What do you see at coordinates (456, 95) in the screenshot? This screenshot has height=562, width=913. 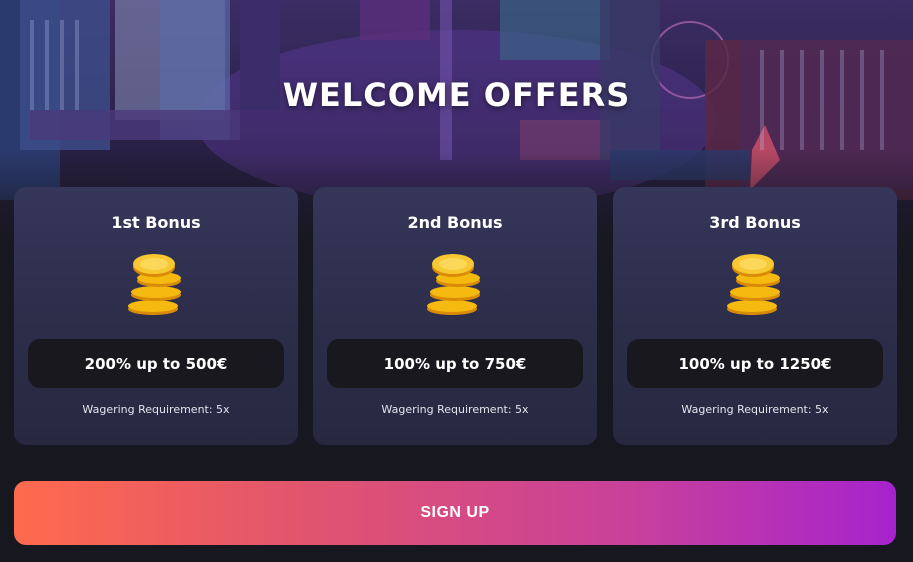 I see `page-title: WELCOME OFFERS` at bounding box center [456, 95].